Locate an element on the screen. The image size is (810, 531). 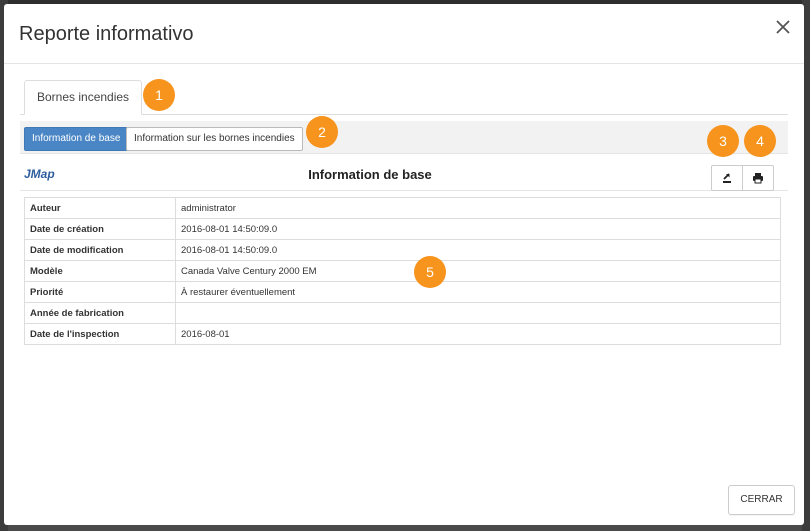
tab-bornes-incendies: Bornes incendies is located at coordinates (83, 97).